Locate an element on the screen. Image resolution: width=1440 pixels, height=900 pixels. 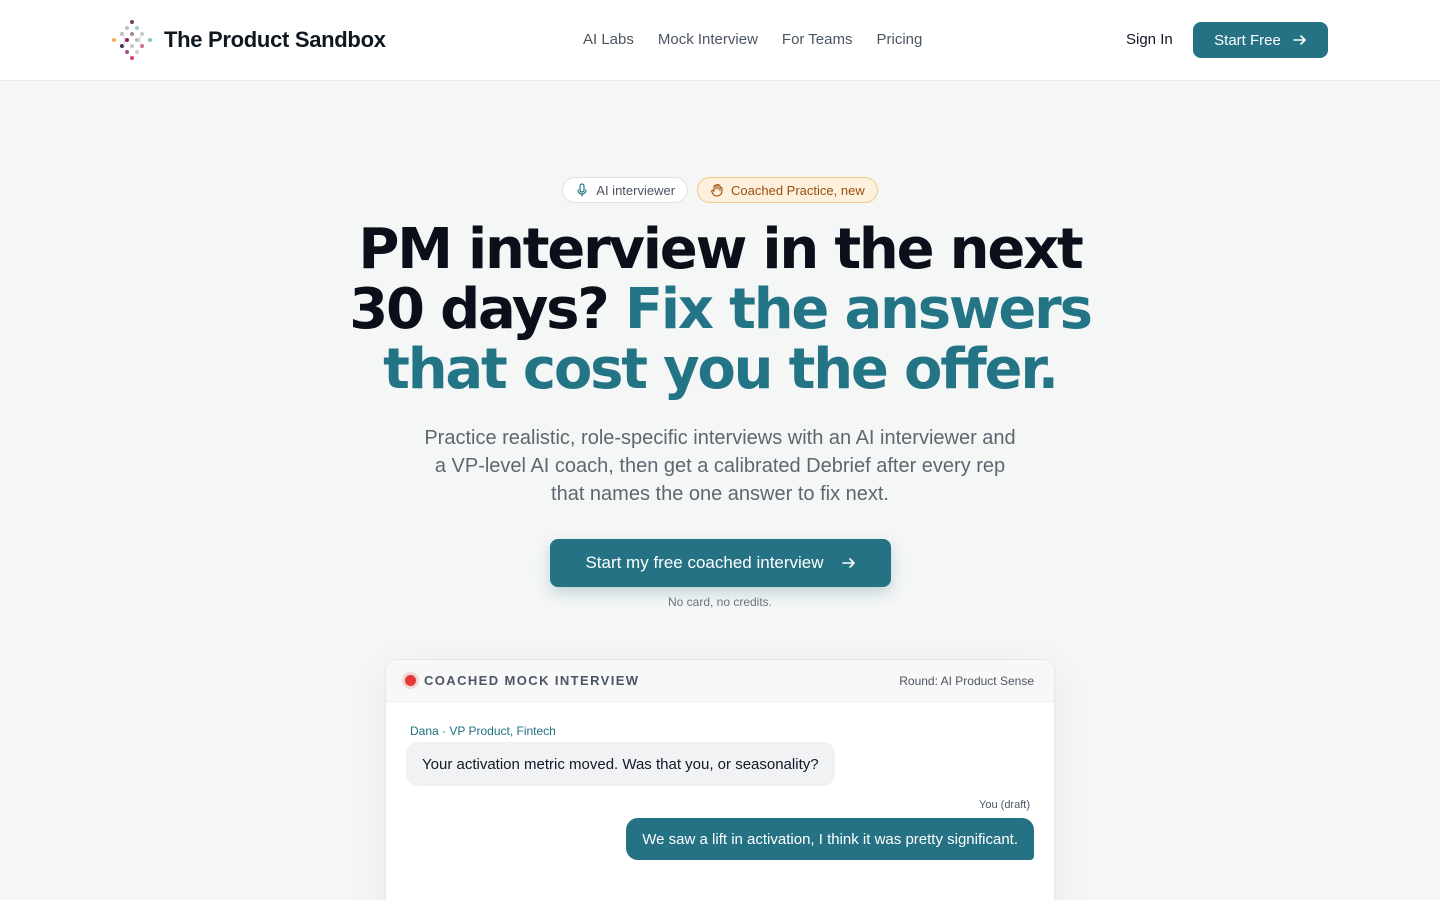
start-free-button: Start Free is located at coordinates (1260, 40).